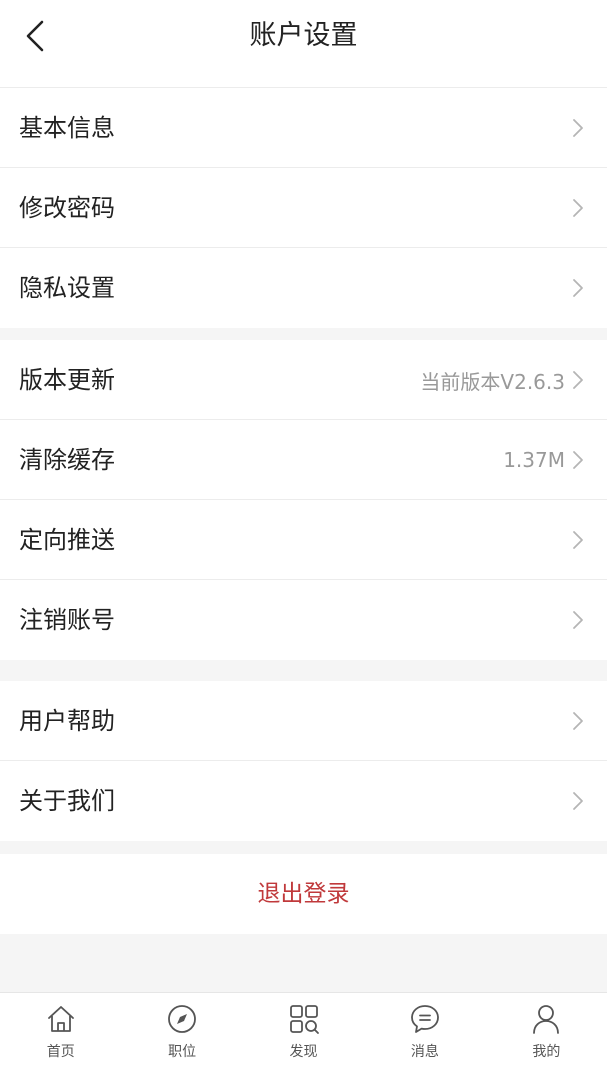 This screenshot has width=607, height=1080. Describe the element at coordinates (67, 288) in the screenshot. I see `row-label: 隐私设置` at that location.